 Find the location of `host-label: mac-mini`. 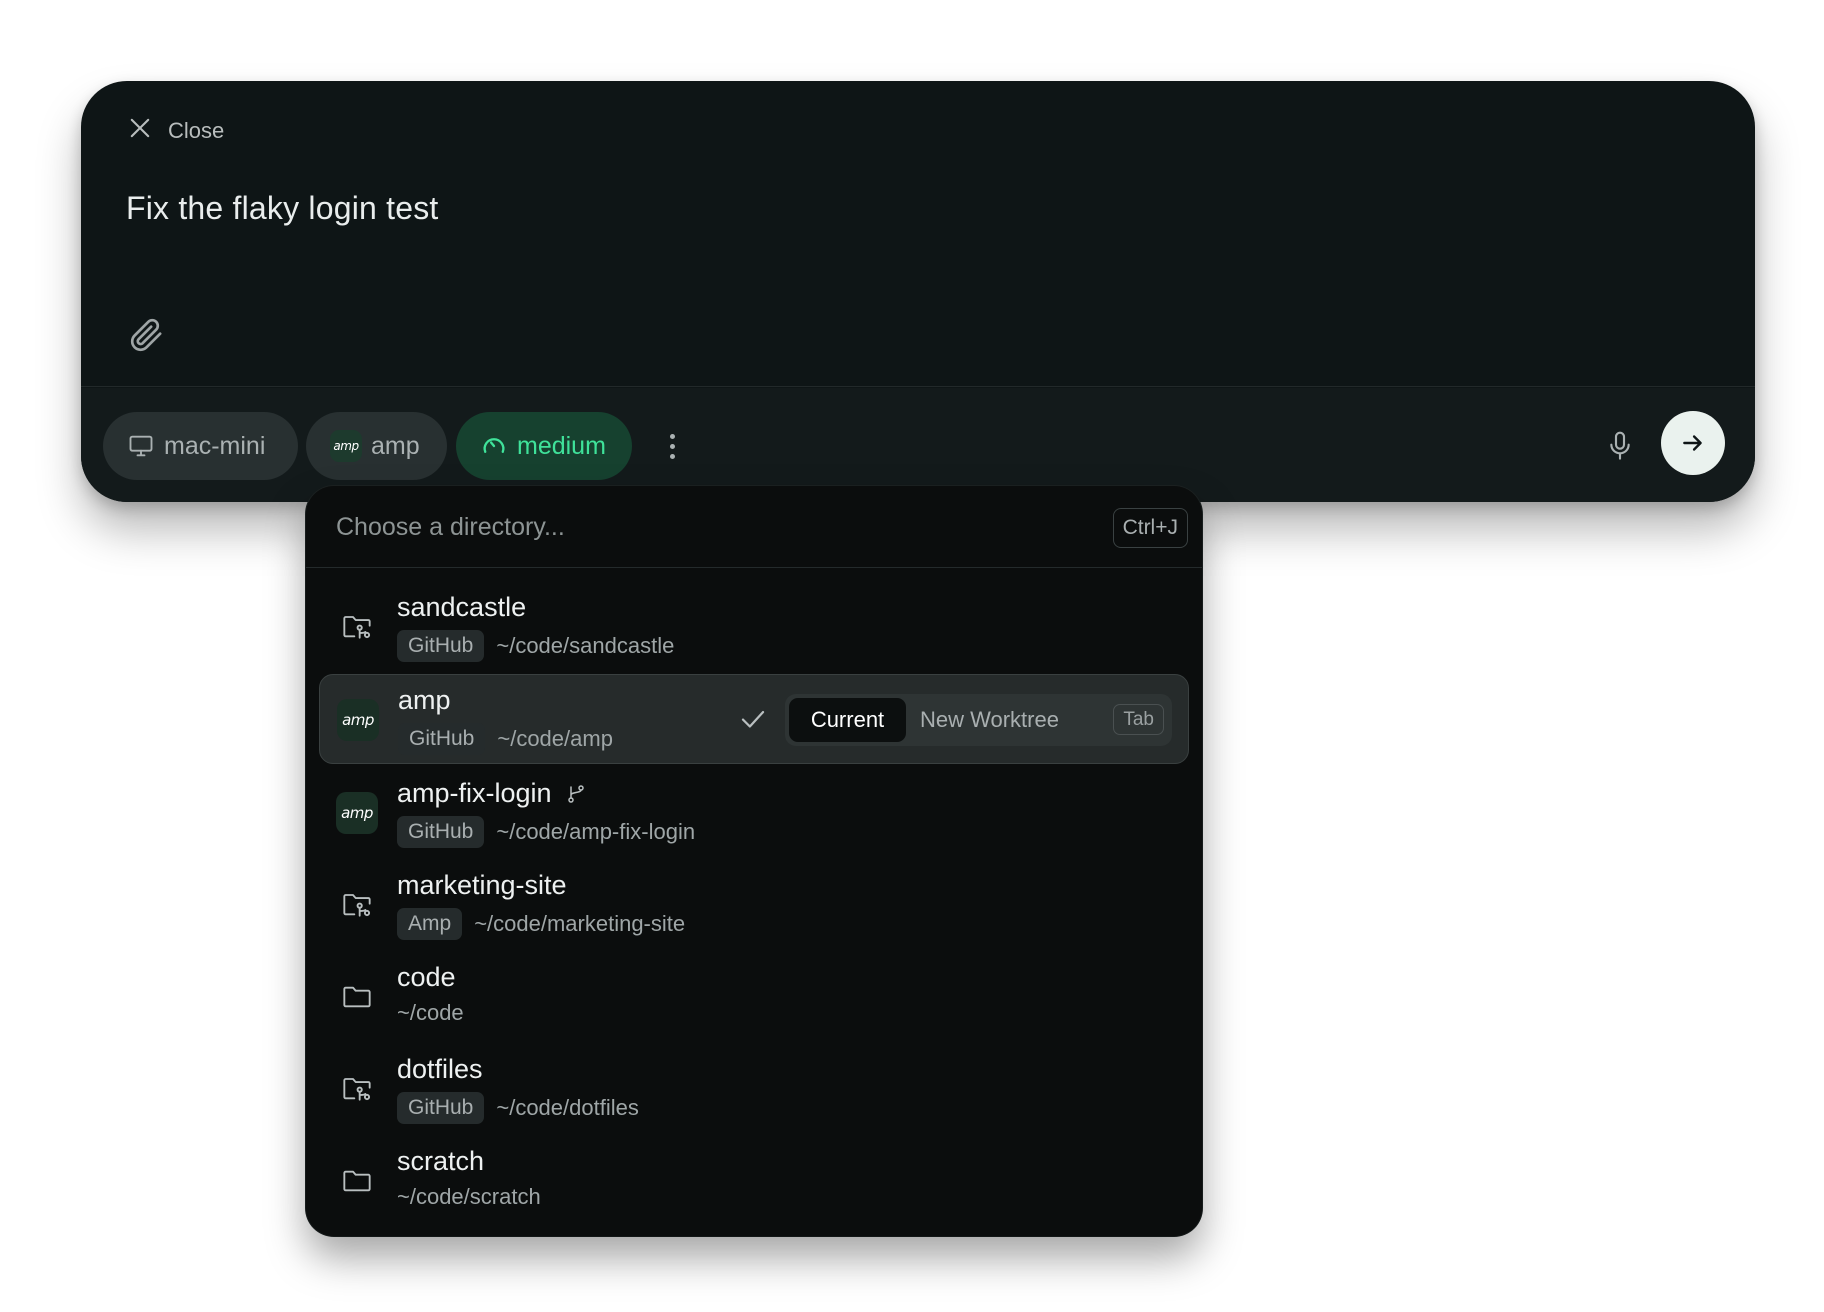

host-label: mac-mini is located at coordinates (215, 445).